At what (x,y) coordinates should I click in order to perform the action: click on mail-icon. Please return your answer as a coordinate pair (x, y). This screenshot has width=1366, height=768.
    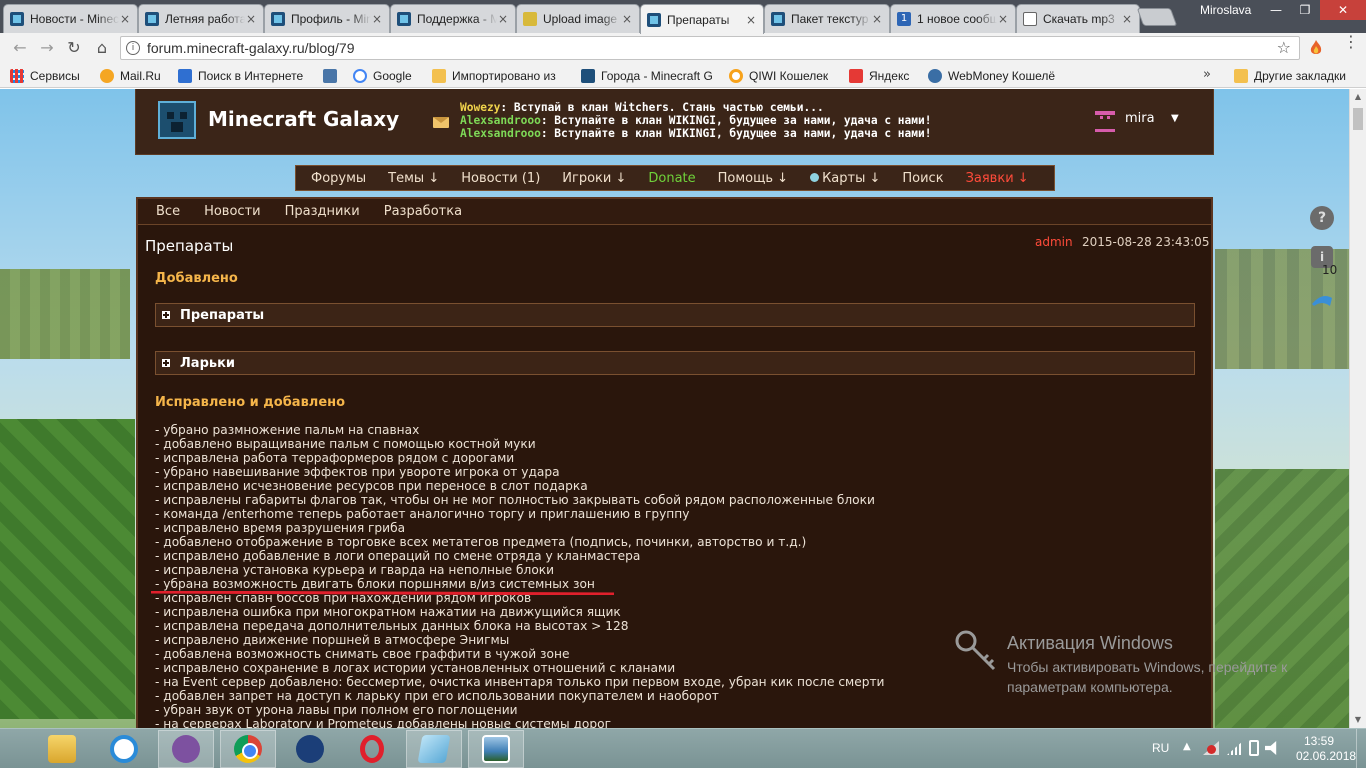
    Looking at the image, I should click on (441, 122).